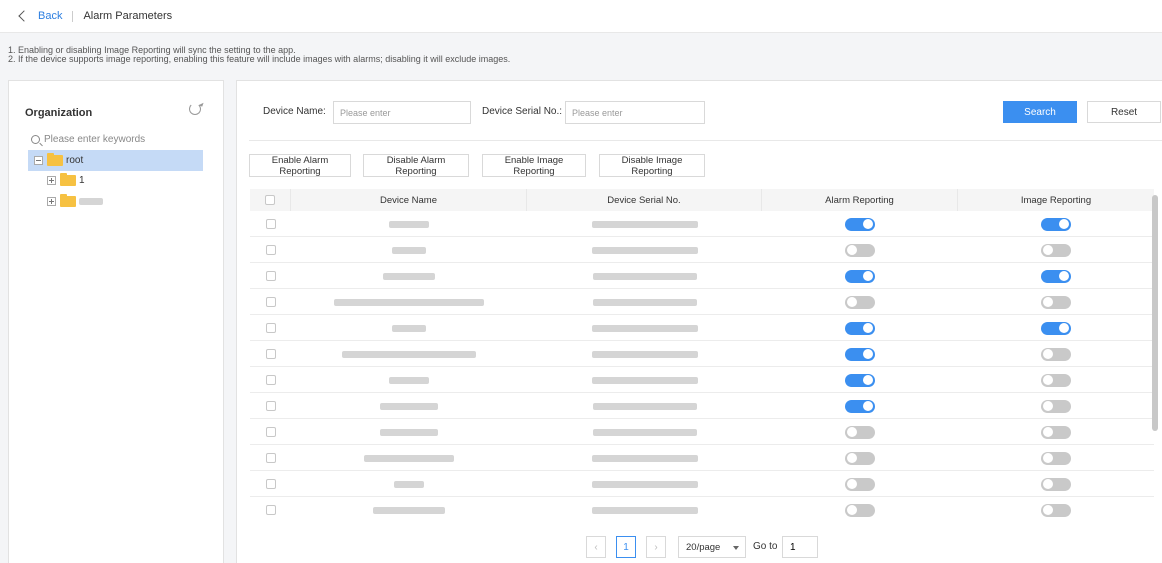 The width and height of the screenshot is (1162, 563). I want to click on device-name-input, so click(402, 112).